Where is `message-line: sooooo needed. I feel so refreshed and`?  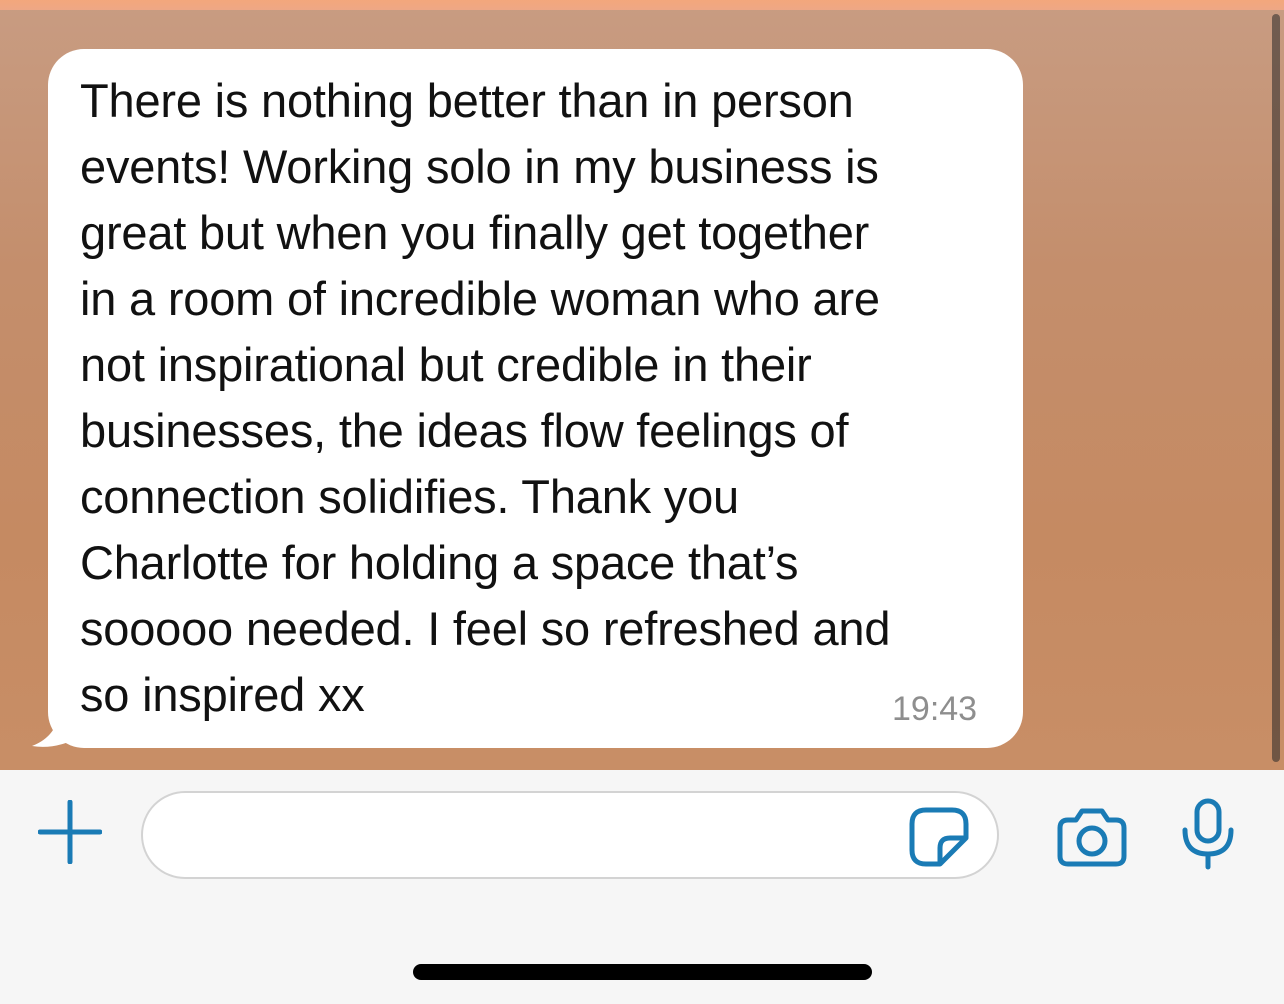 message-line: sooooo needed. I feel so refreshed and is located at coordinates (485, 628).